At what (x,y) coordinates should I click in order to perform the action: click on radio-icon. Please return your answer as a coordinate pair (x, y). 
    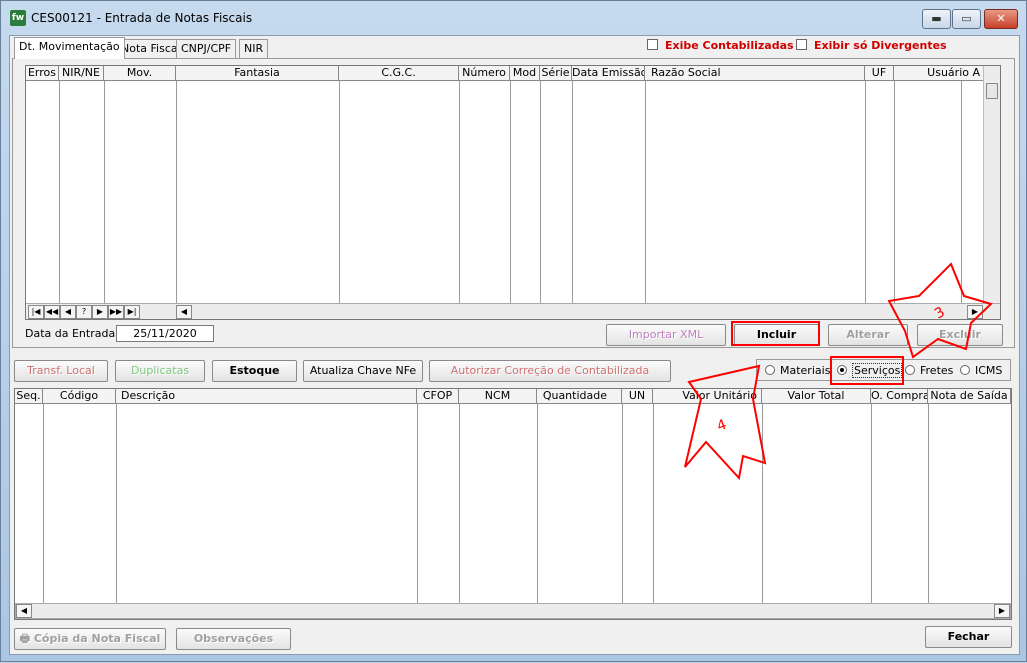
    Looking at the image, I should click on (910, 370).